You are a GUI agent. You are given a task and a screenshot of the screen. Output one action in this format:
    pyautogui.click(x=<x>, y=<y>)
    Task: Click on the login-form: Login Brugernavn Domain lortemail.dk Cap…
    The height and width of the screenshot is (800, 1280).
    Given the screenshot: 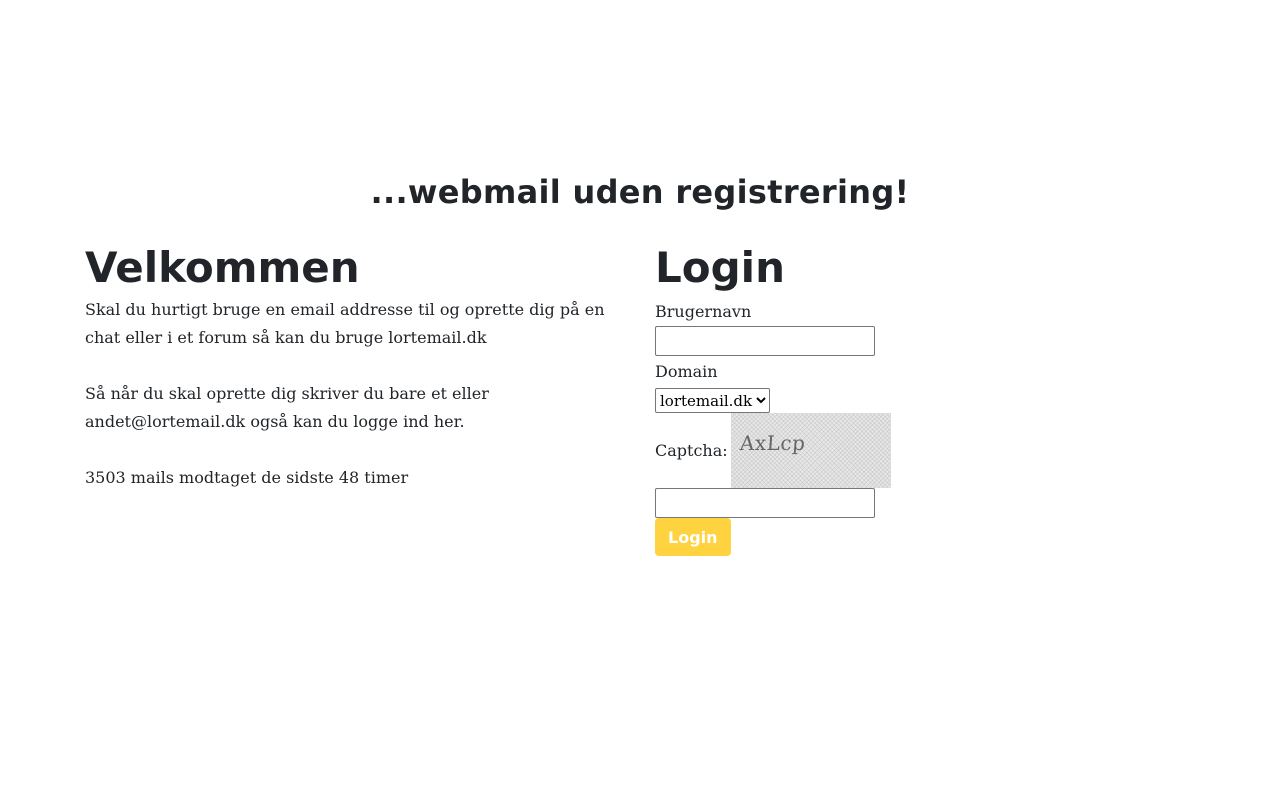 What is the action you would take?
    pyautogui.click(x=855, y=398)
    